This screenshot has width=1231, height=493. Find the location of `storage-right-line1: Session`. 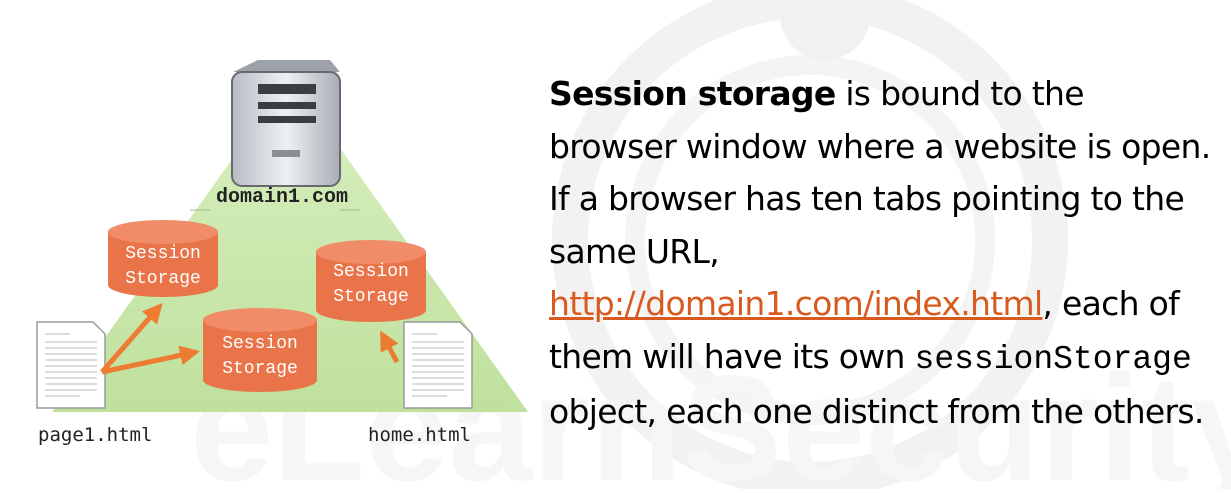

storage-right-line1: Session is located at coordinates (371, 272).